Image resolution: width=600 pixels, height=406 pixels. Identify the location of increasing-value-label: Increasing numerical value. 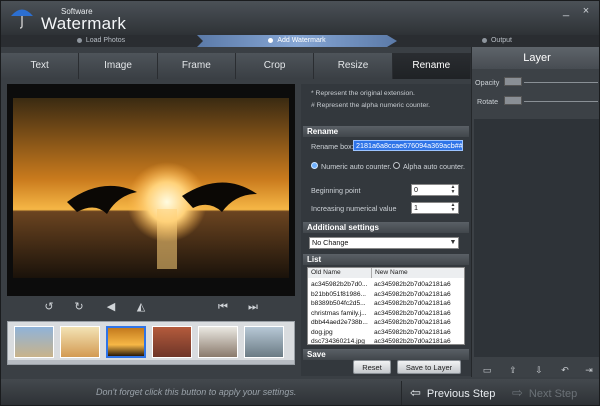
(354, 208).